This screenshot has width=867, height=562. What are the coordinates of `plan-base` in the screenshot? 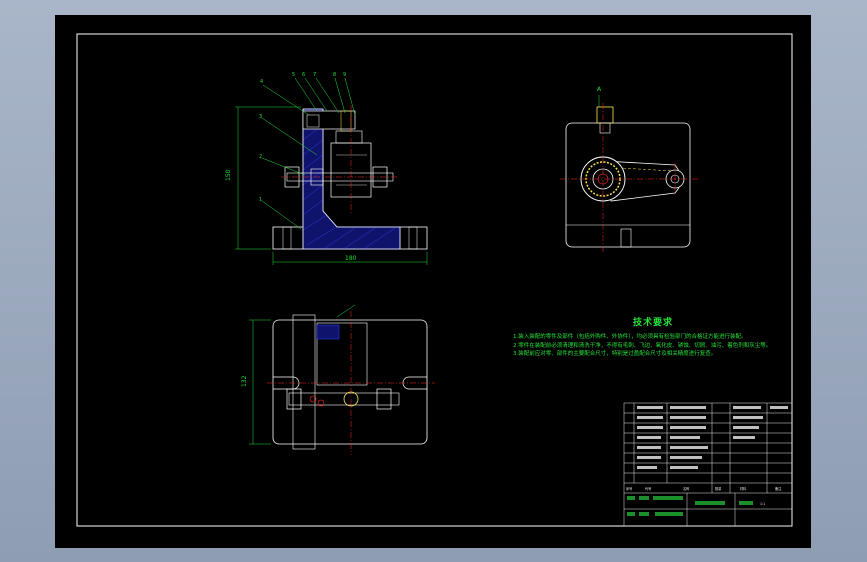 It's located at (350, 382).